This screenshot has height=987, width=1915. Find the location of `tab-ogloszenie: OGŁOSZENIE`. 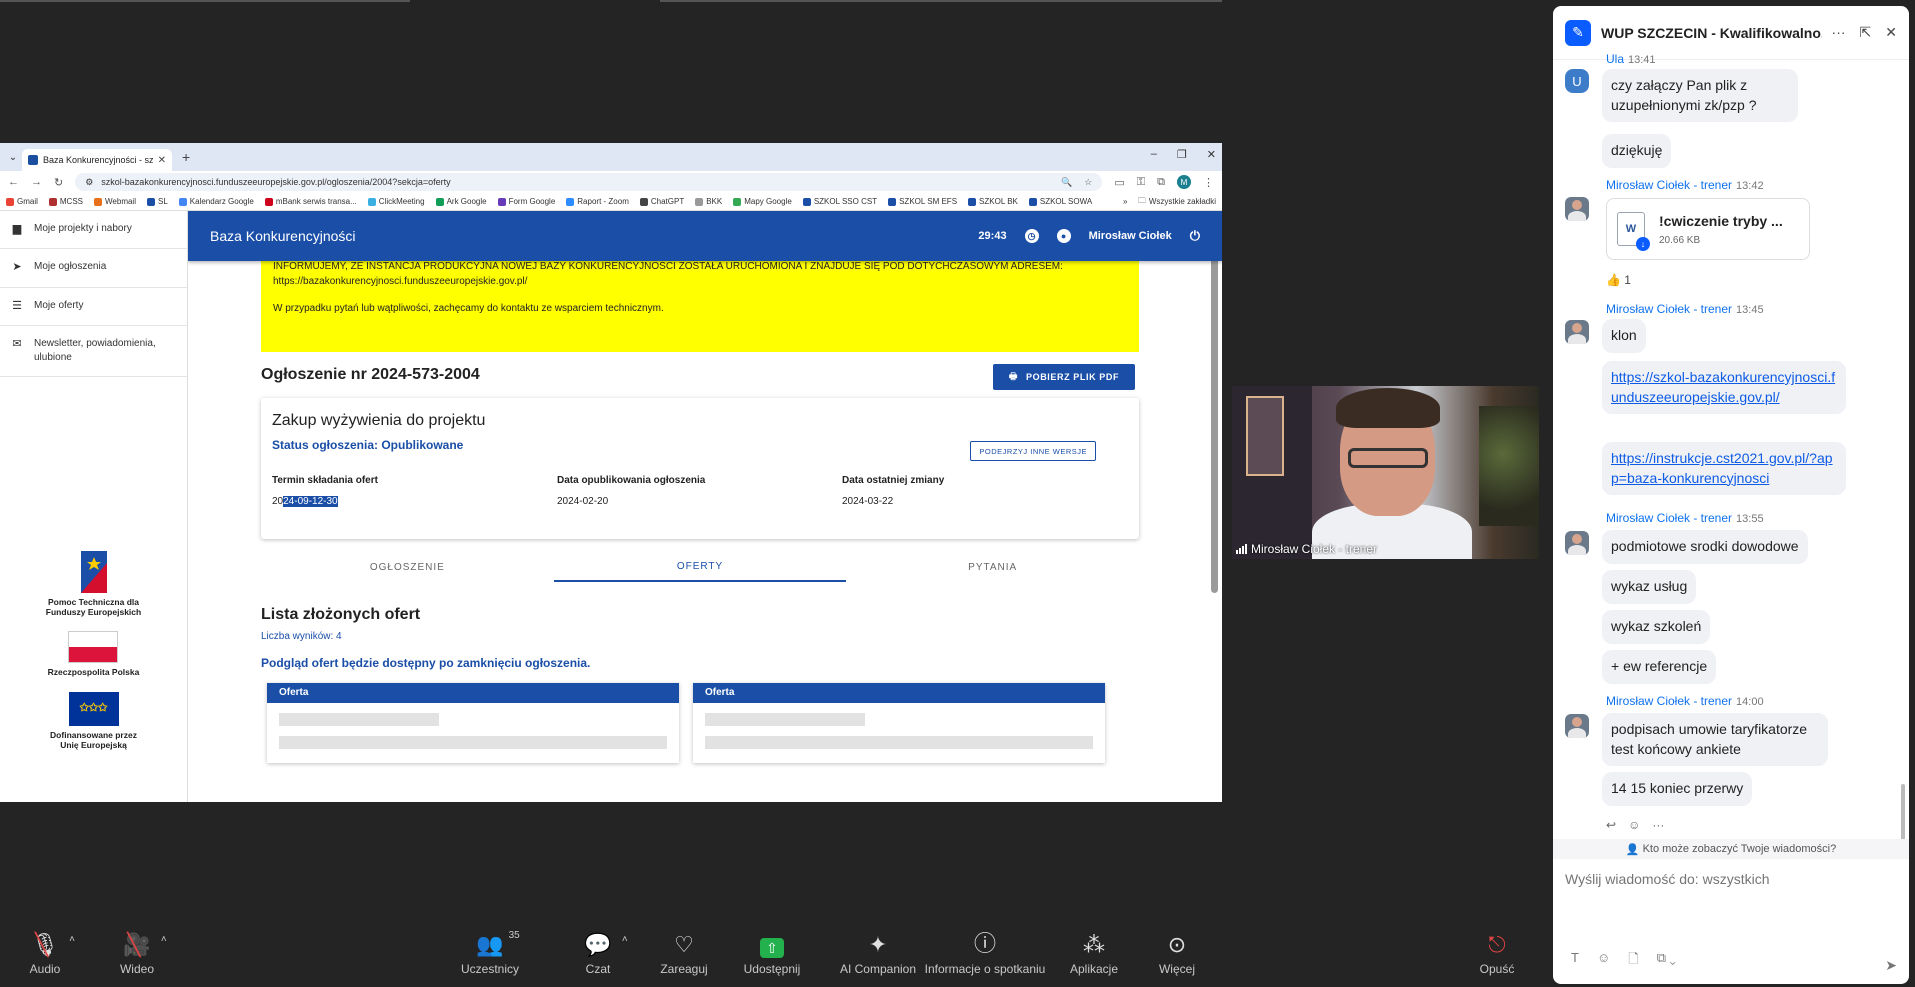

tab-ogloszenie: OGŁOSZENIE is located at coordinates (407, 567).